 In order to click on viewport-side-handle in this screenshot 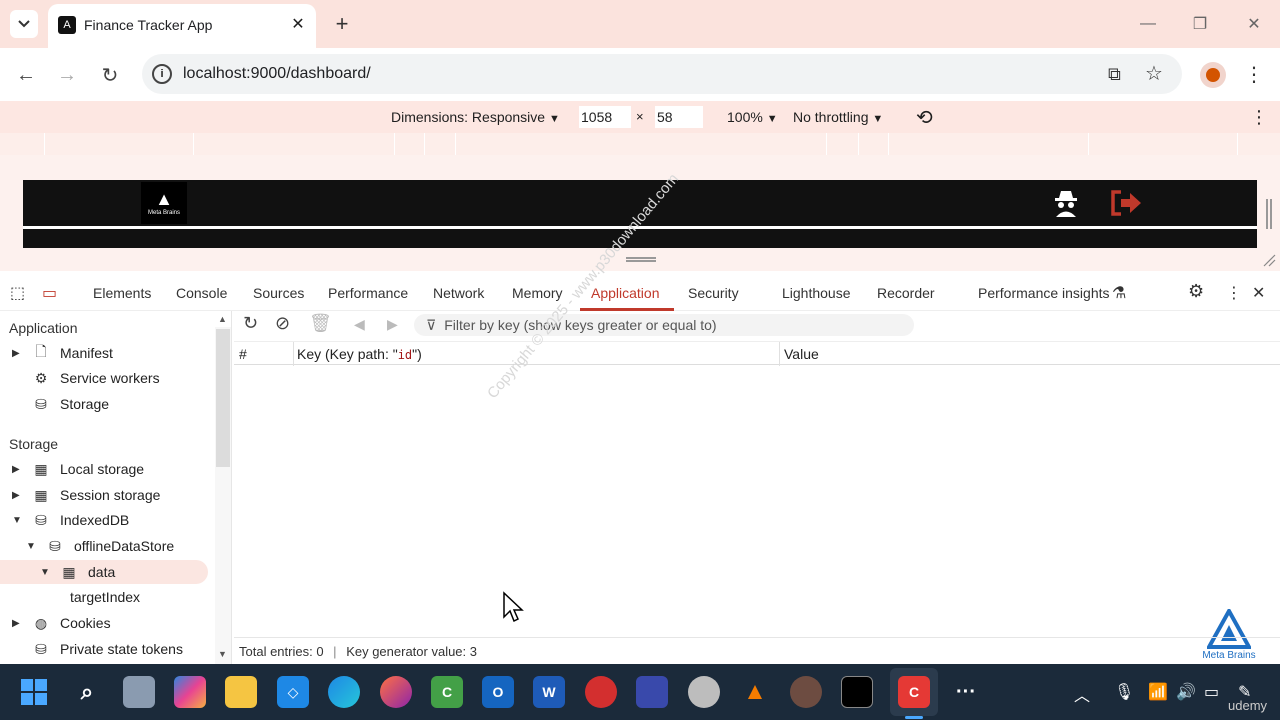, I will do `click(1269, 214)`.